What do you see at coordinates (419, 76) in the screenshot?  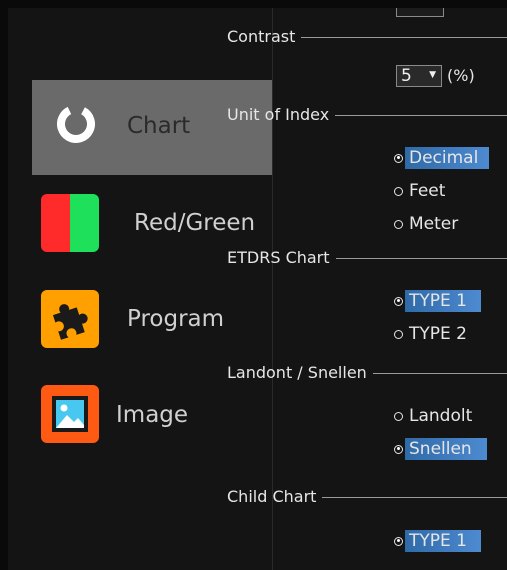 I see `contrast-select: 5 ▼` at bounding box center [419, 76].